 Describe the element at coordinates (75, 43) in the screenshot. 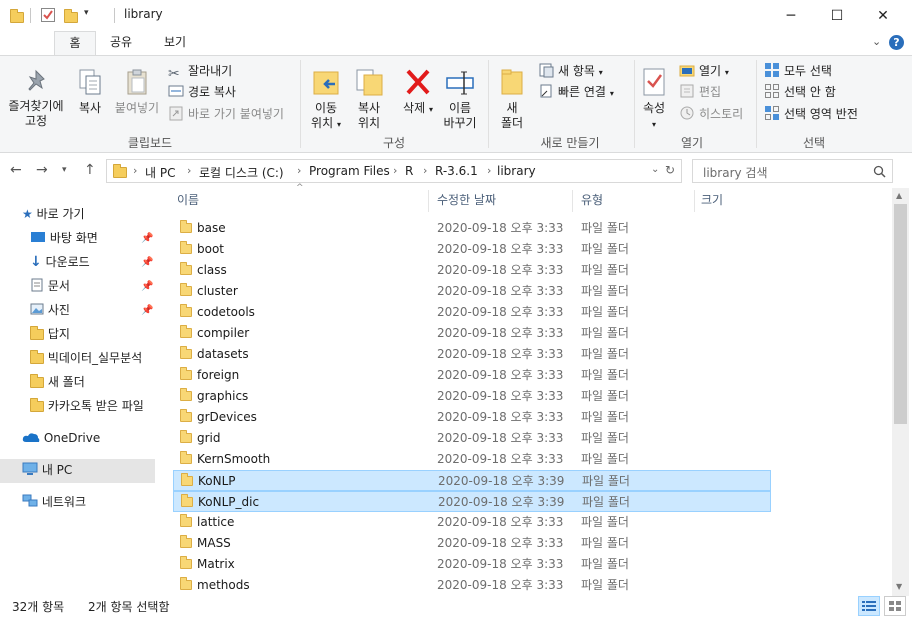

I see `tab-home: 홈` at that location.